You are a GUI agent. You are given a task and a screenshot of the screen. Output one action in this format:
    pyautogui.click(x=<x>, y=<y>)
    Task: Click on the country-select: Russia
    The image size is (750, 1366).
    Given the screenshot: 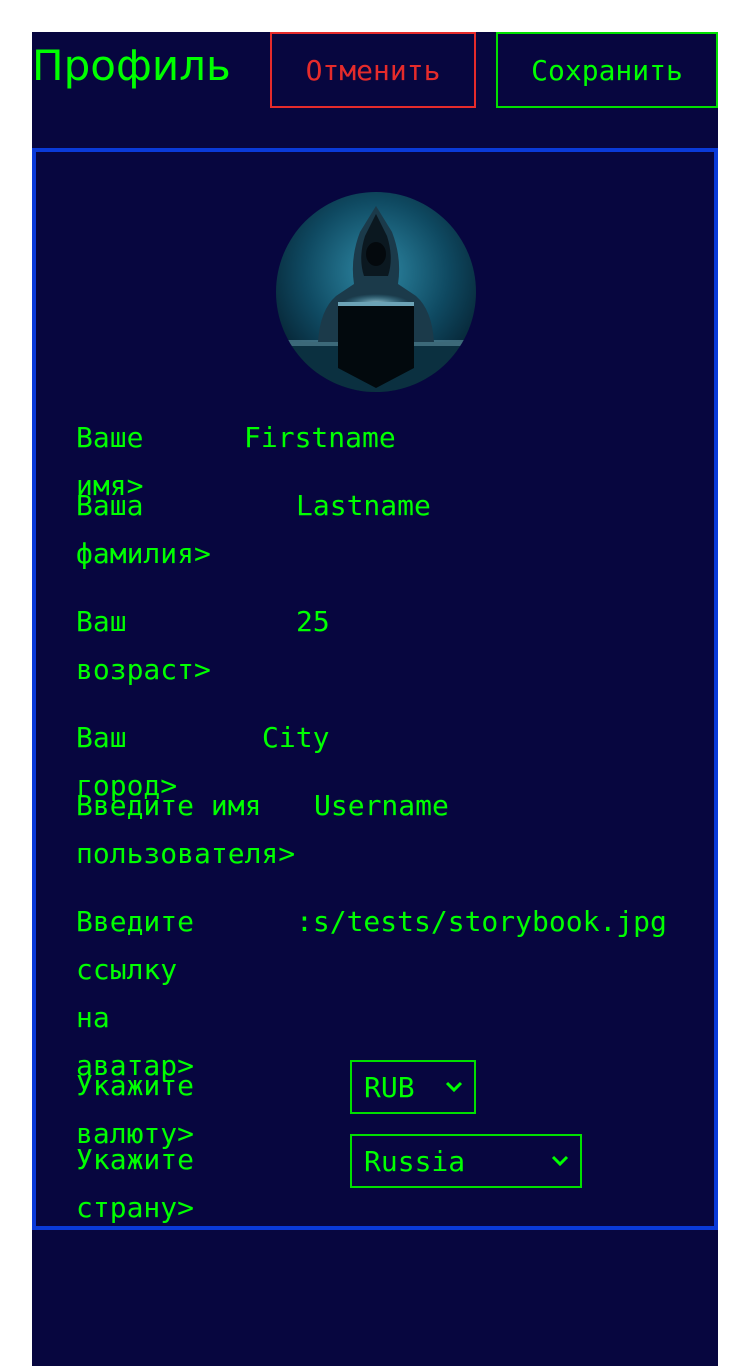 What is the action you would take?
    pyautogui.click(x=466, y=1161)
    